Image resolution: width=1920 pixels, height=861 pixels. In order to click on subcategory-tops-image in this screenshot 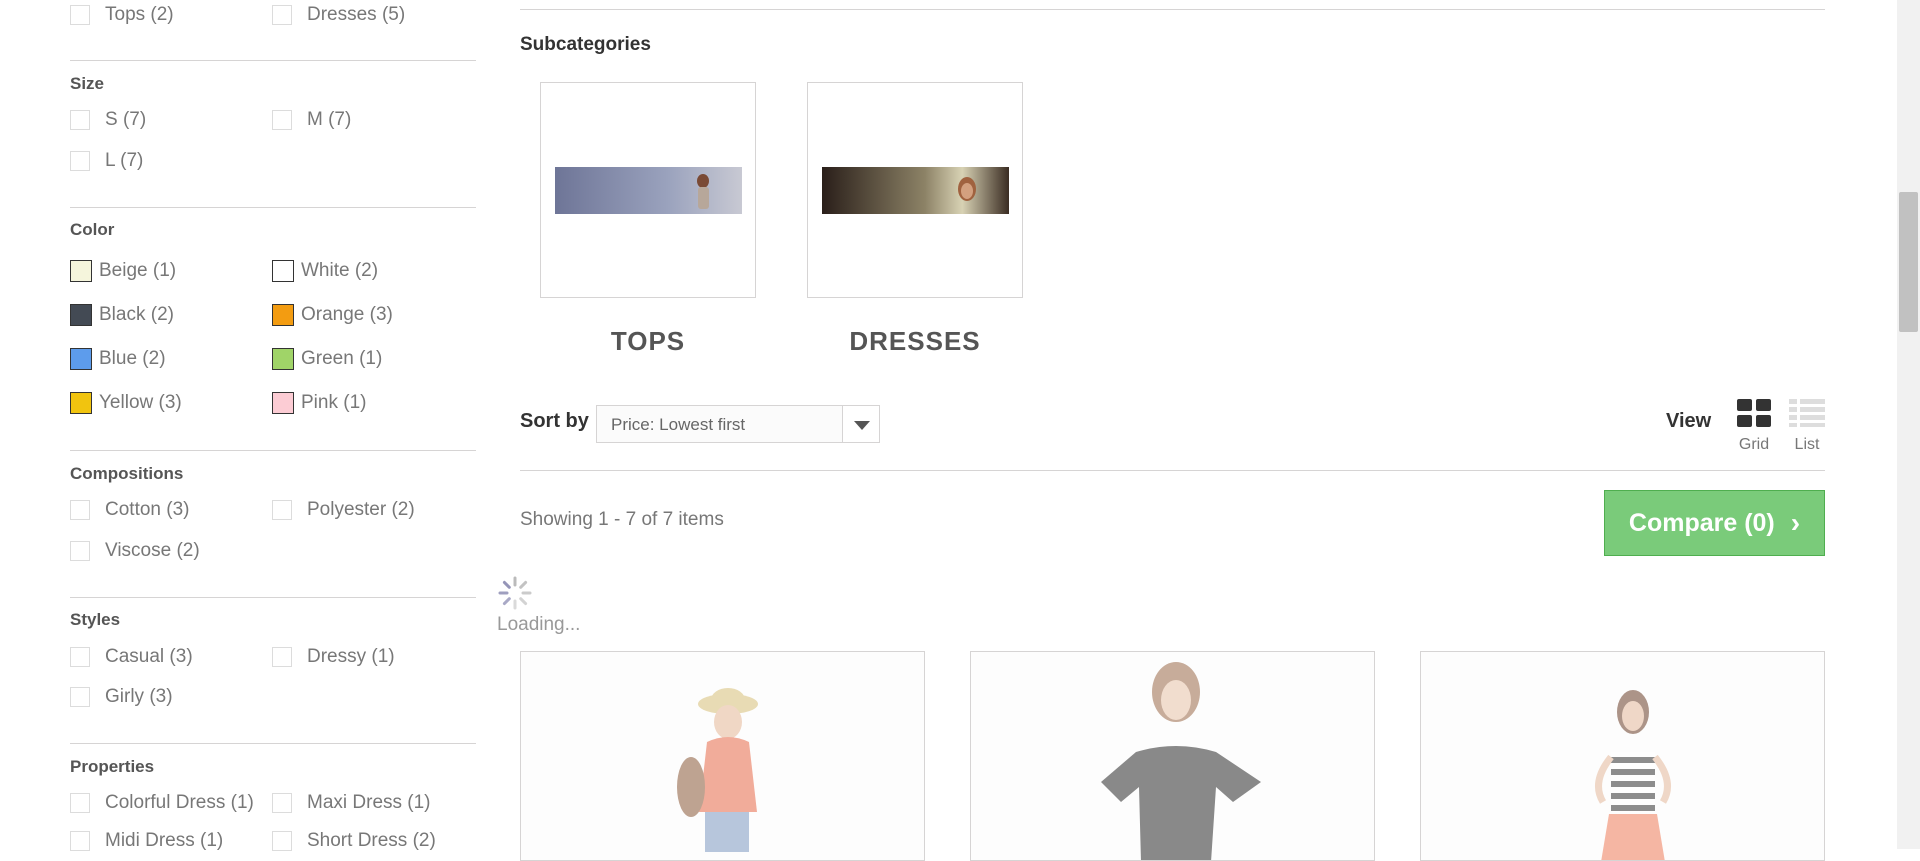, I will do `click(648, 190)`.